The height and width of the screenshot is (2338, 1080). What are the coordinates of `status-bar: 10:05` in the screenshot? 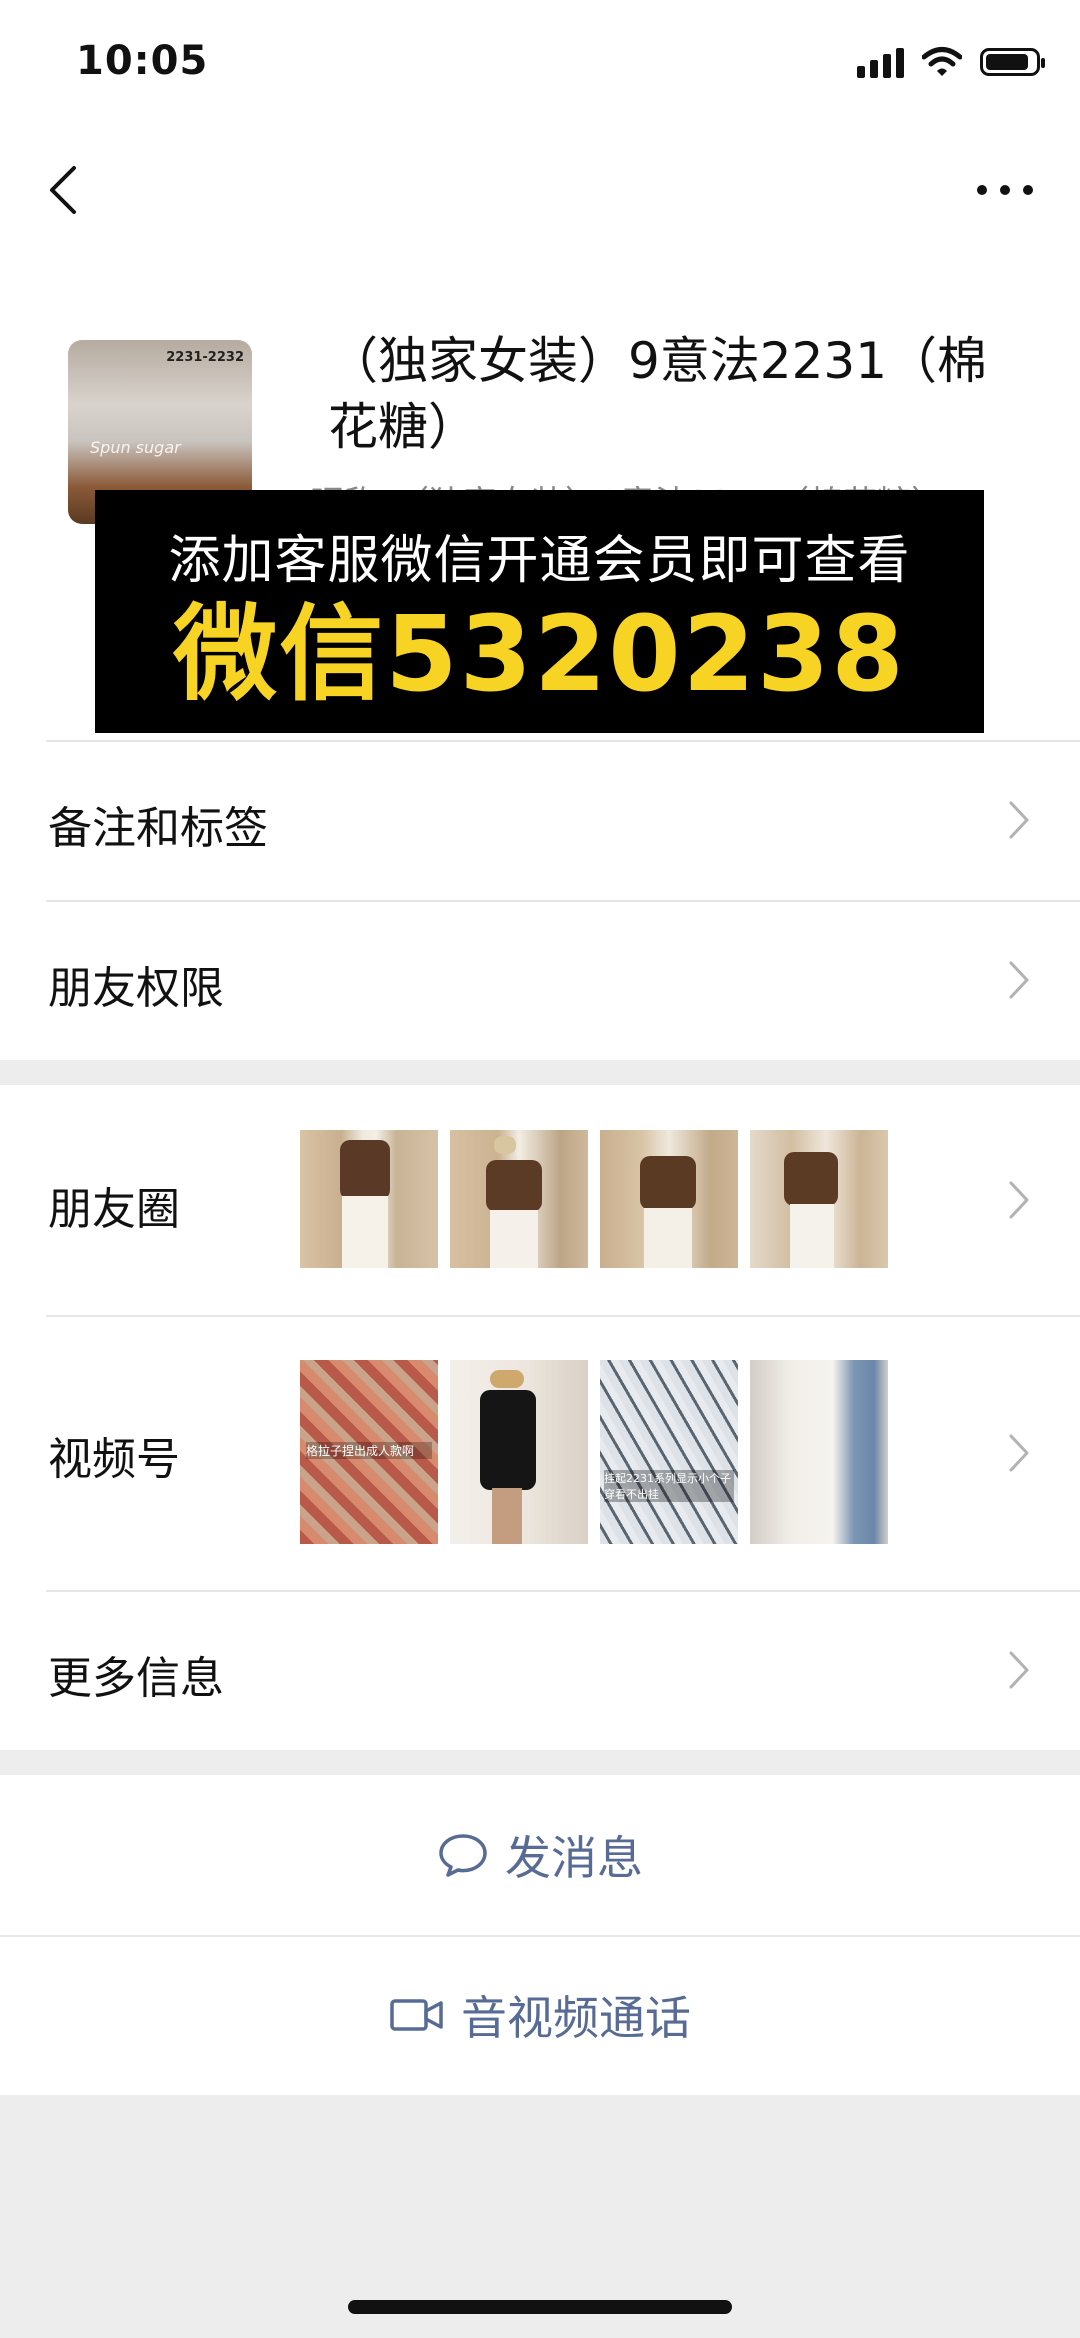 It's located at (540, 65).